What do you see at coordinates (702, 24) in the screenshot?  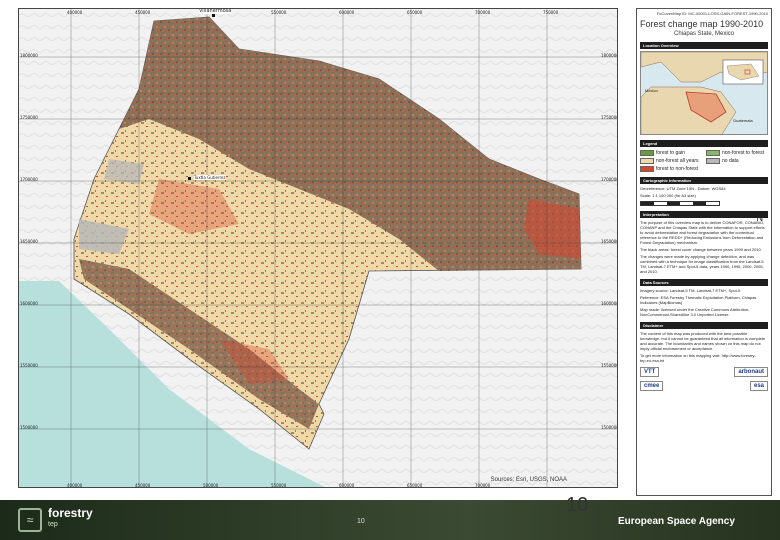 I see `map-title: Forest change map 1990-2010` at bounding box center [702, 24].